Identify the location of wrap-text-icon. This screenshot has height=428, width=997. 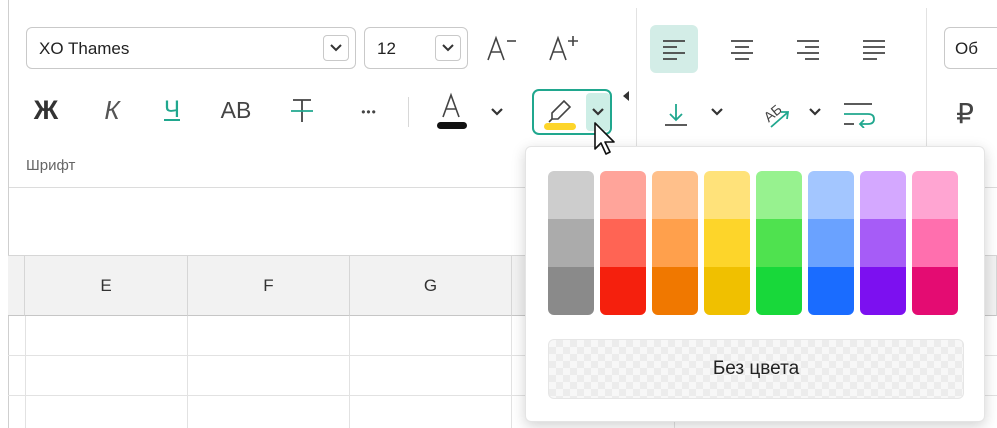
(859, 115).